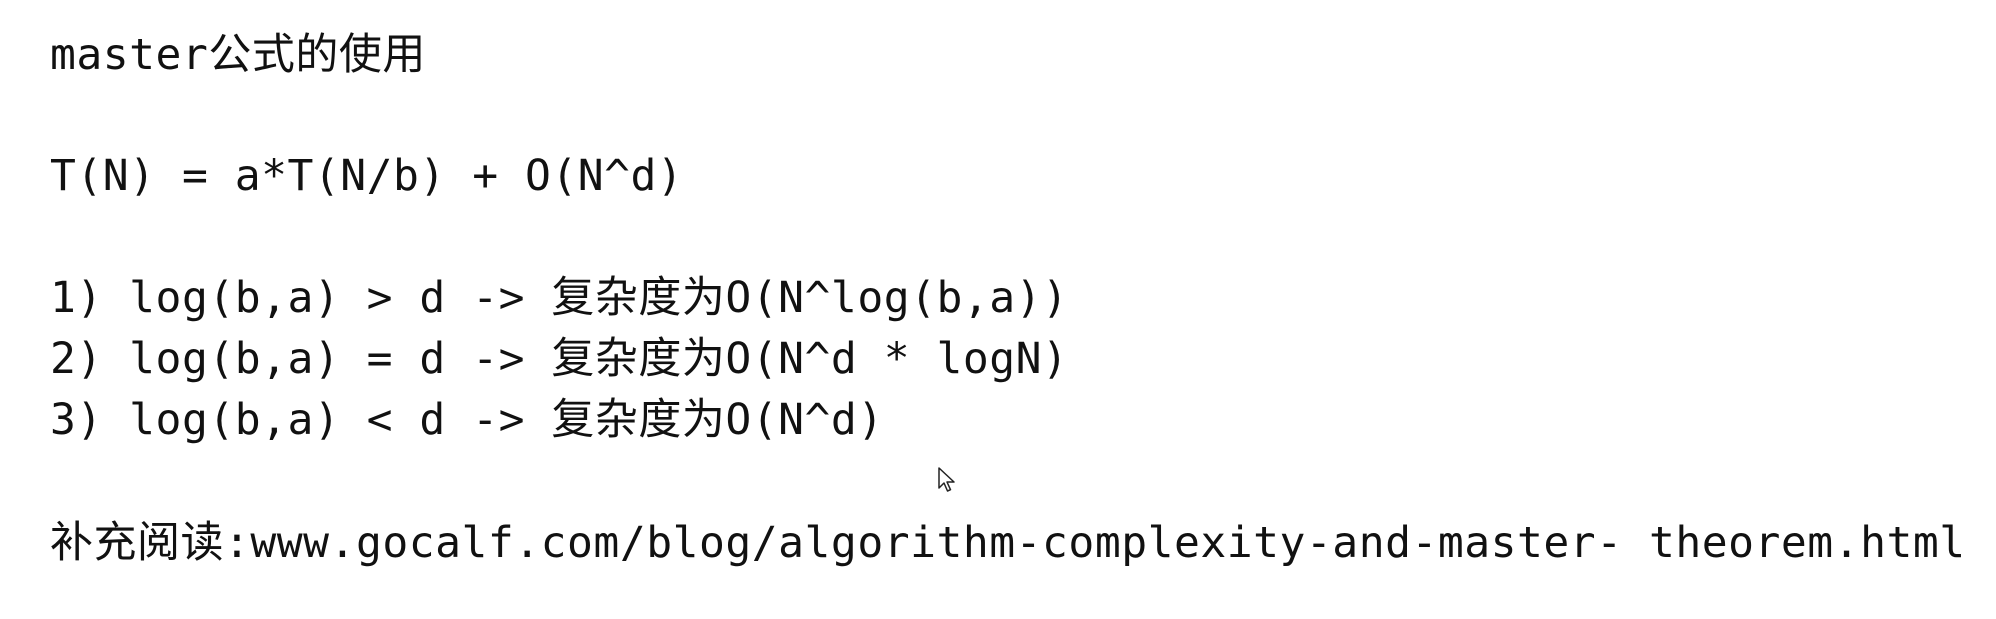 The image size is (1996, 619). I want to click on case-1: 1) log(b,a) > d -> 复杂度为O(N^log(b,a)), so click(559, 298).